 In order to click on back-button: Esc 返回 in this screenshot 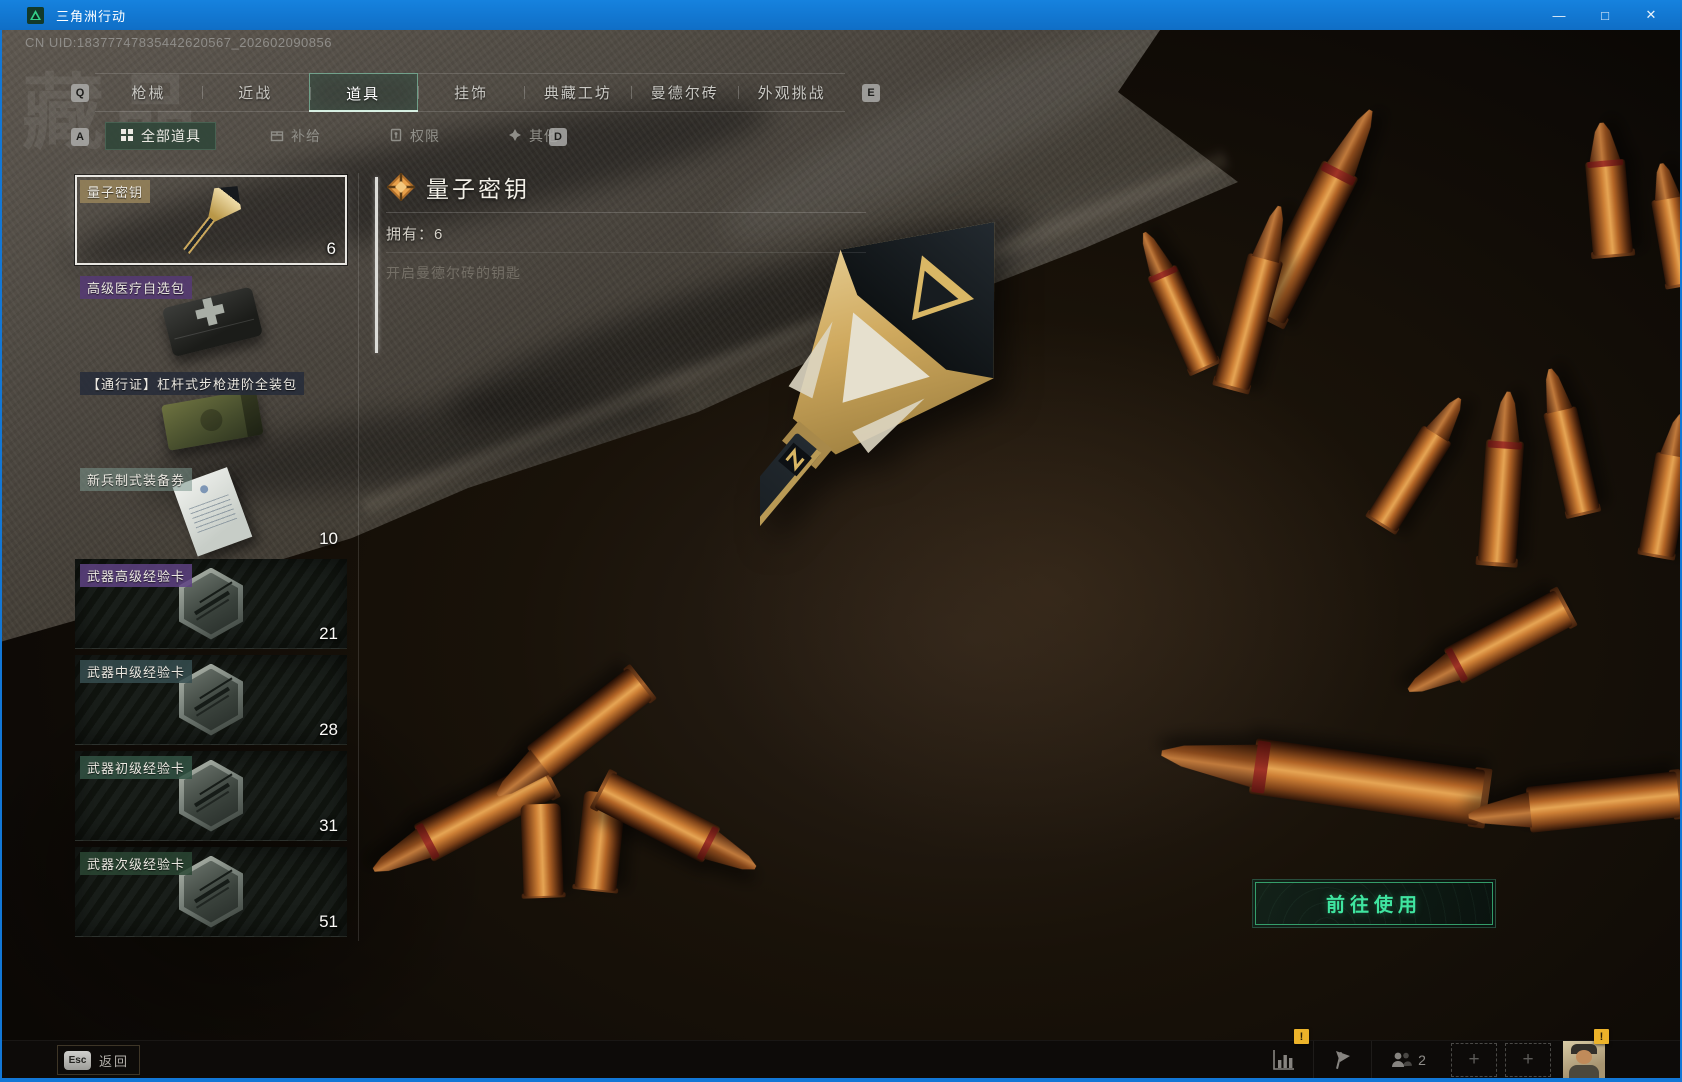, I will do `click(99, 1060)`.